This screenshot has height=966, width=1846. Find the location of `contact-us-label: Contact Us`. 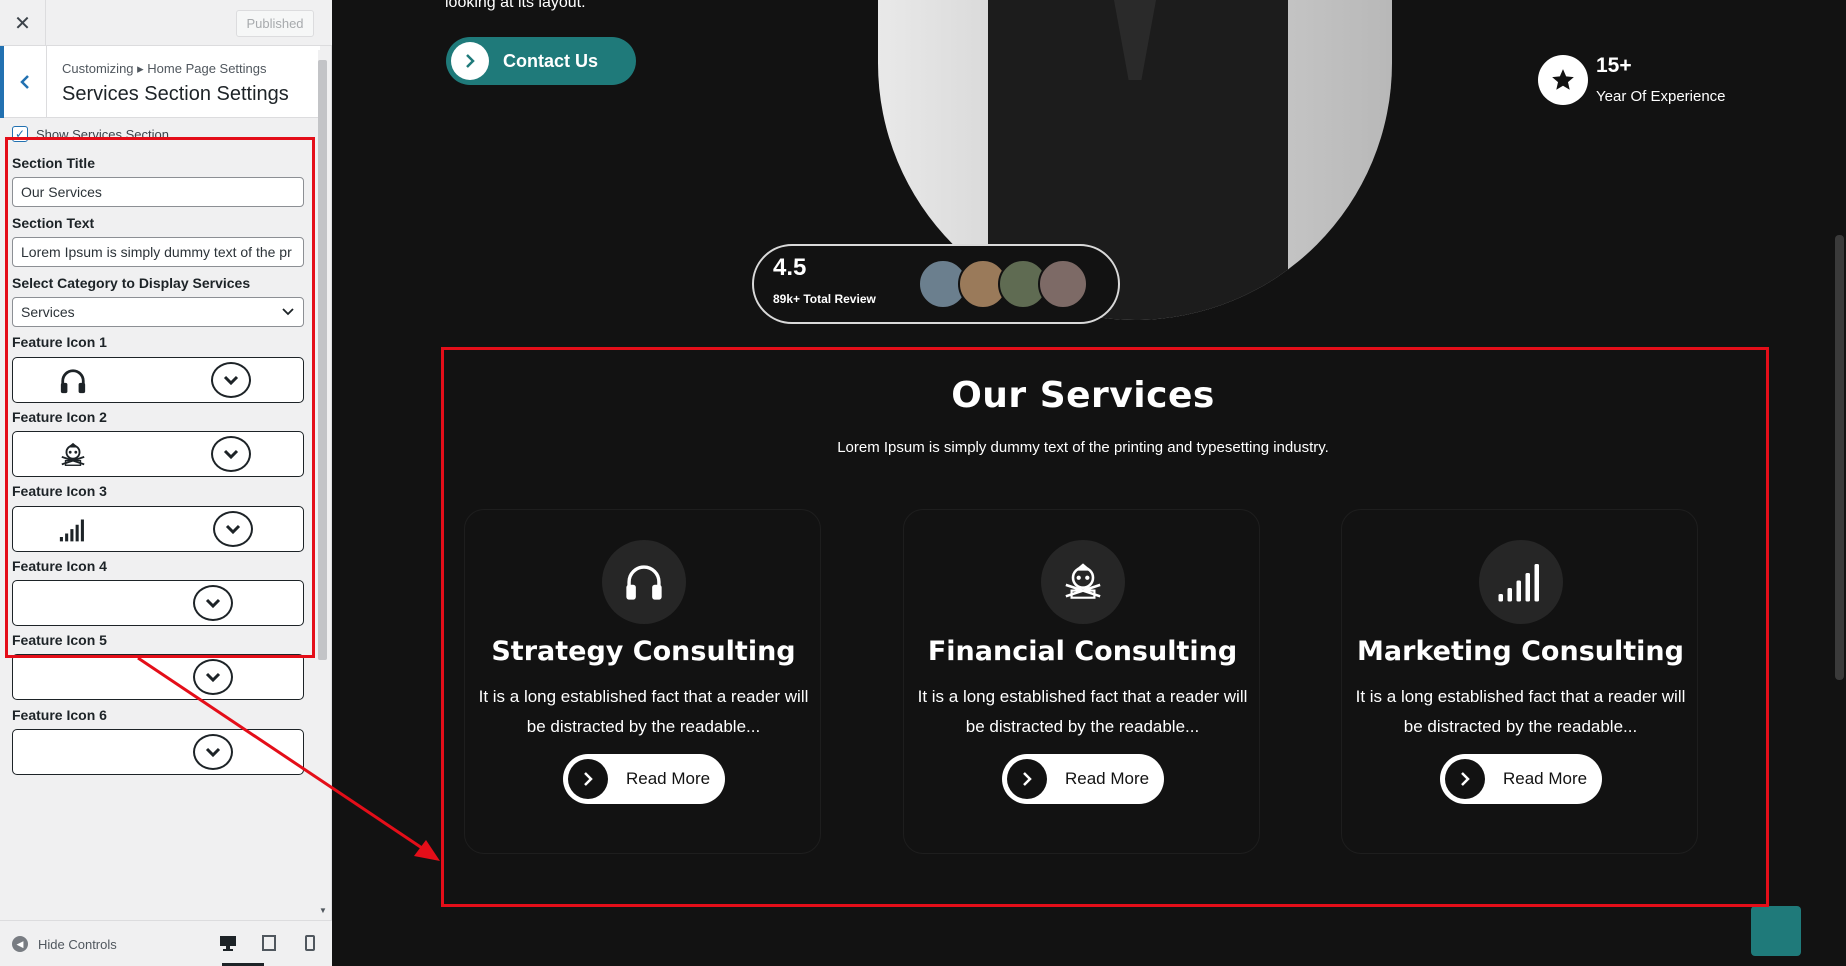

contact-us-label: Contact Us is located at coordinates (551, 60).